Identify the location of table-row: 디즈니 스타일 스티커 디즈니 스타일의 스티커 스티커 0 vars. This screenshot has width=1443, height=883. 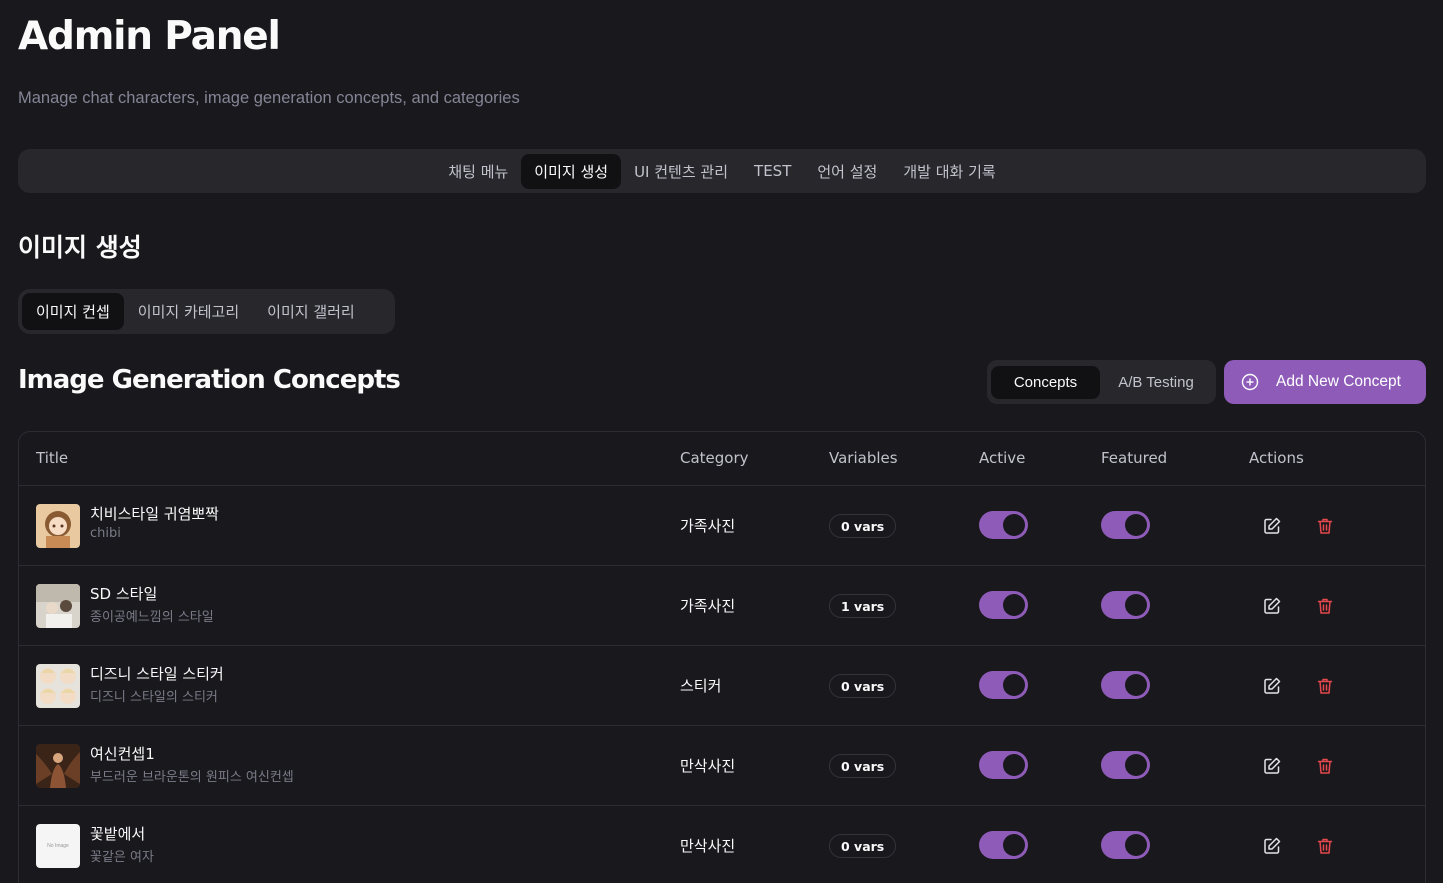
(722, 686).